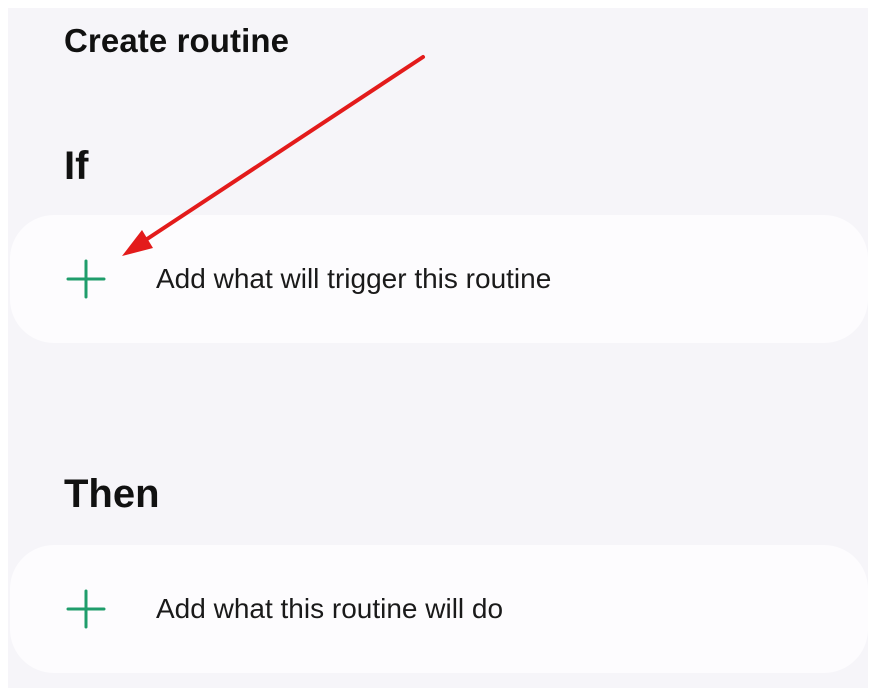  I want to click on then-section-title: Then, so click(112, 494).